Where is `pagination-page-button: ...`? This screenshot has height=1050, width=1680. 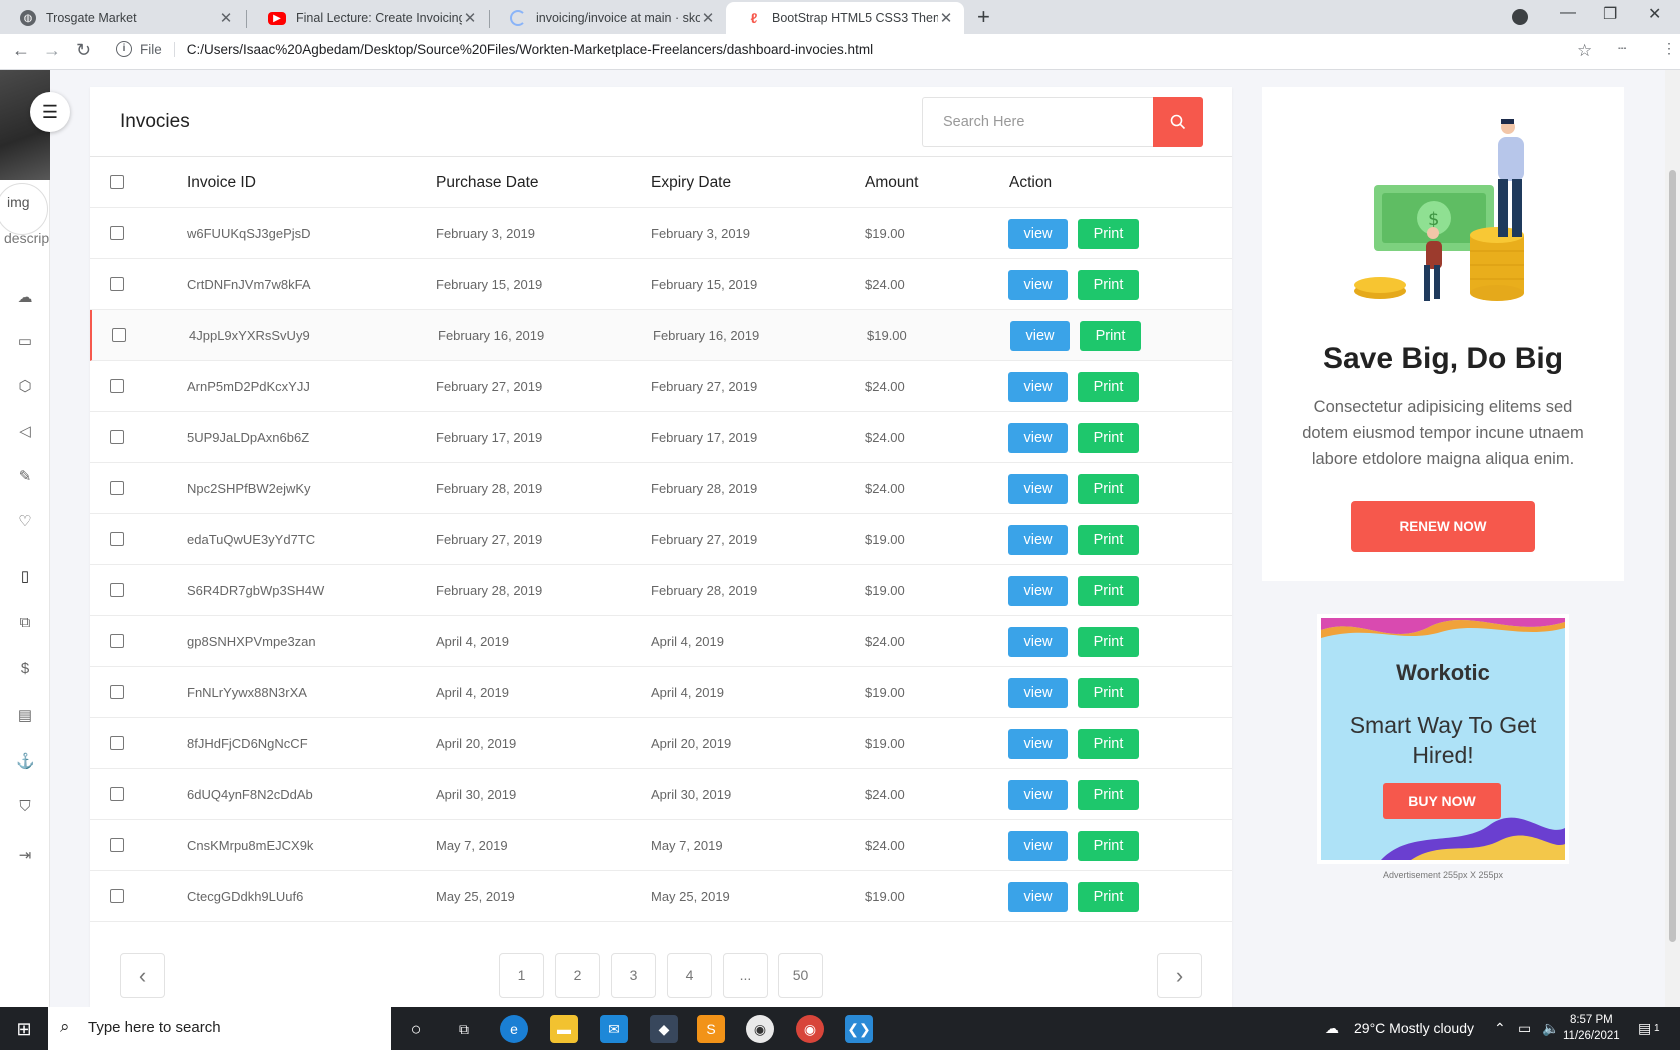
pagination-page-button: ... is located at coordinates (745, 975).